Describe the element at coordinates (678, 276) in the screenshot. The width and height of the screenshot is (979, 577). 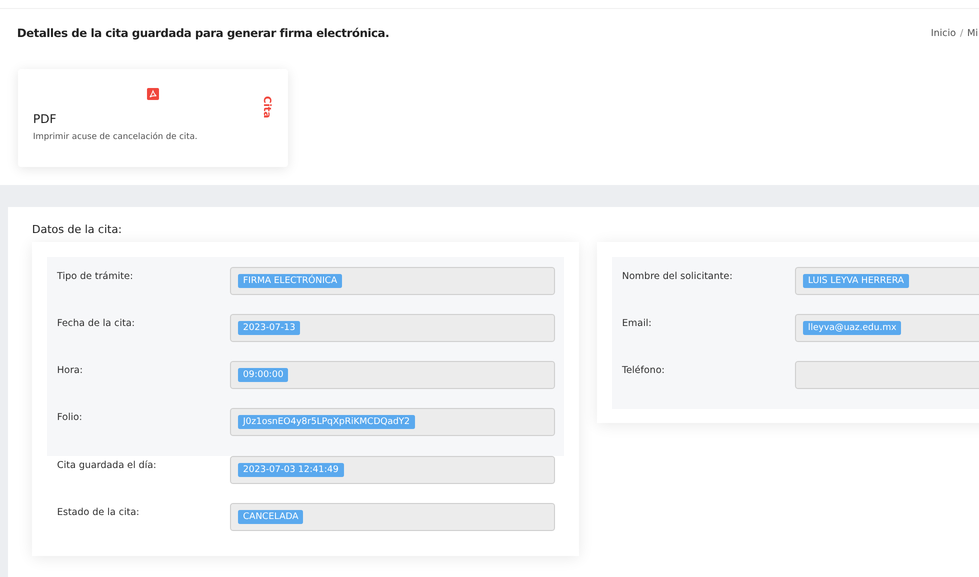
I see `field-label: Nombre del solicitante:` at that location.